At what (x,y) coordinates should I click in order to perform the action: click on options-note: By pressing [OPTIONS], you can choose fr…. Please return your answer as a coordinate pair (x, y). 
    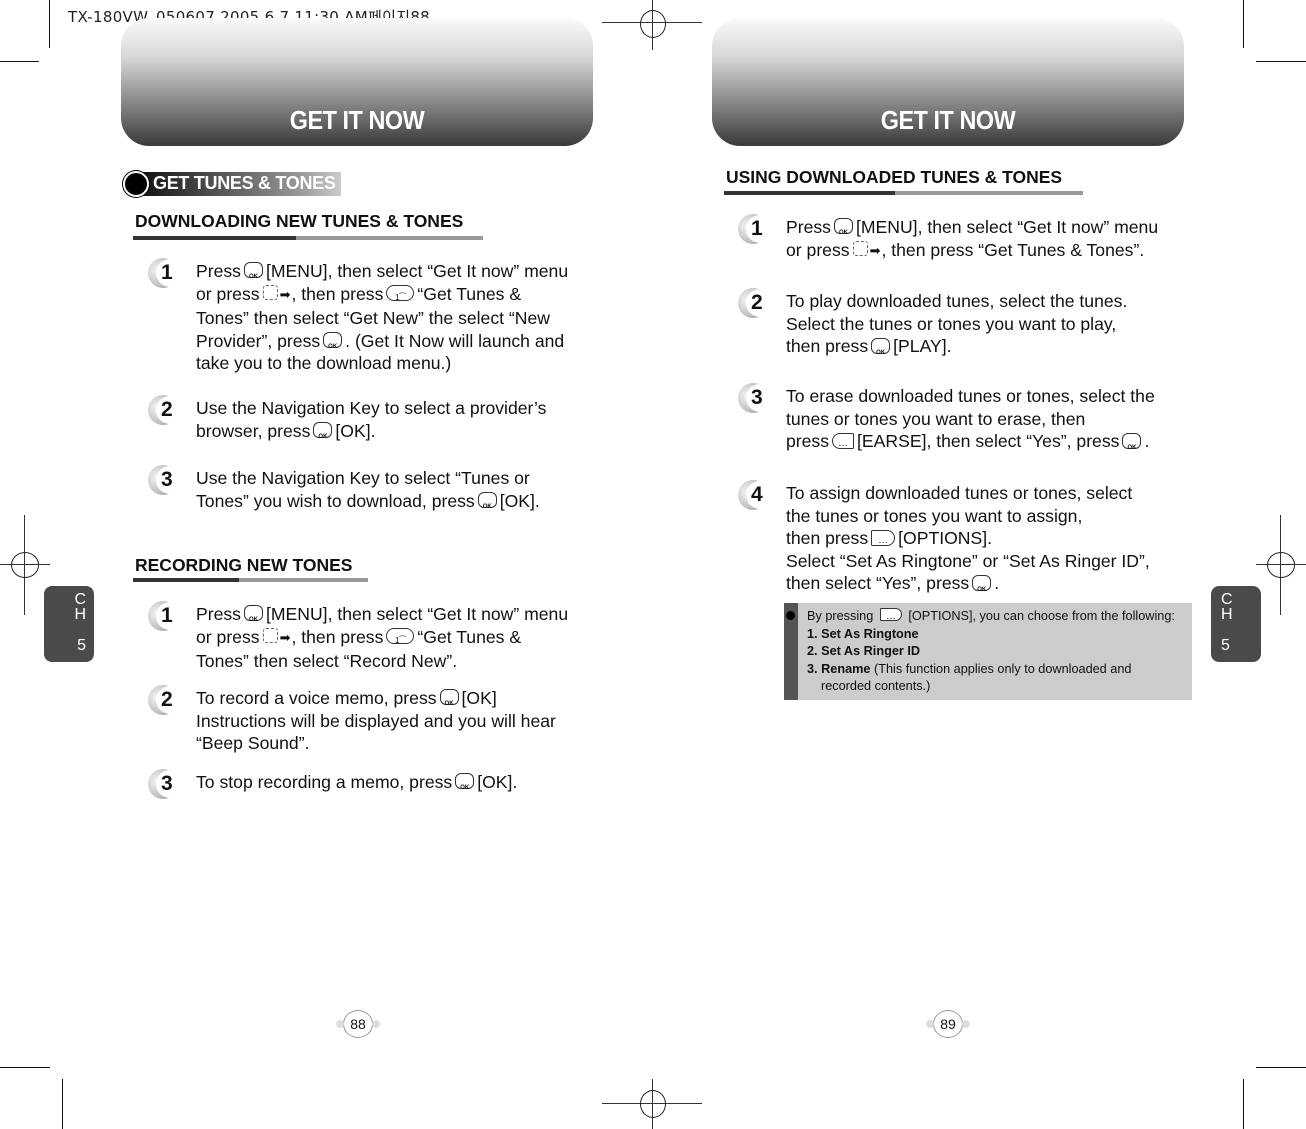
    Looking at the image, I should click on (988, 651).